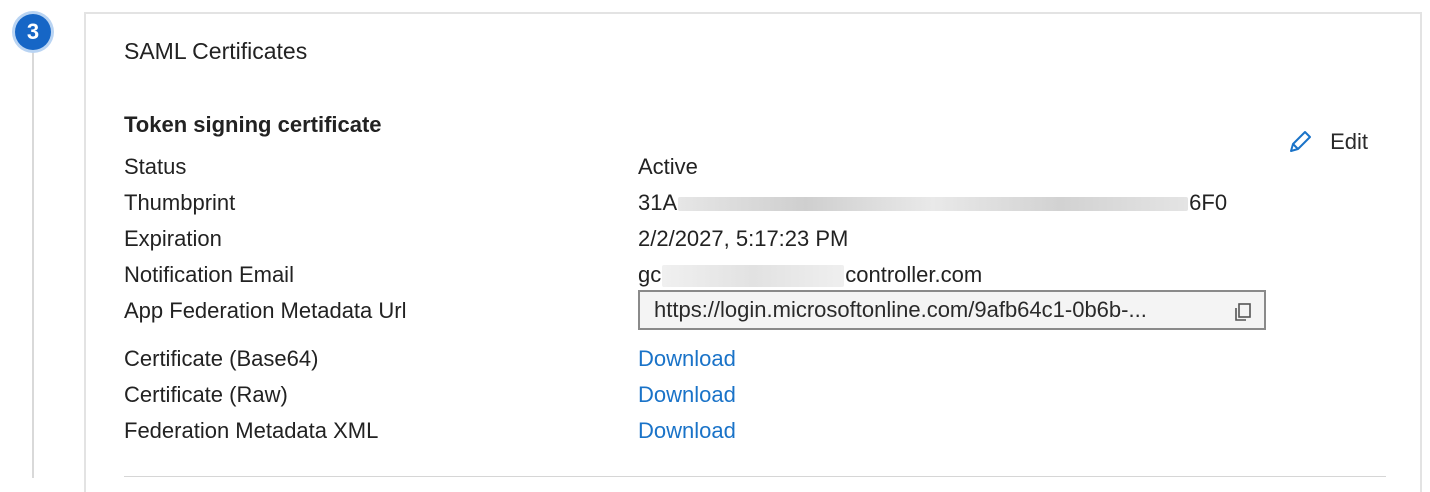 Image resolution: width=1430 pixels, height=492 pixels. I want to click on status-label: Status, so click(155, 166).